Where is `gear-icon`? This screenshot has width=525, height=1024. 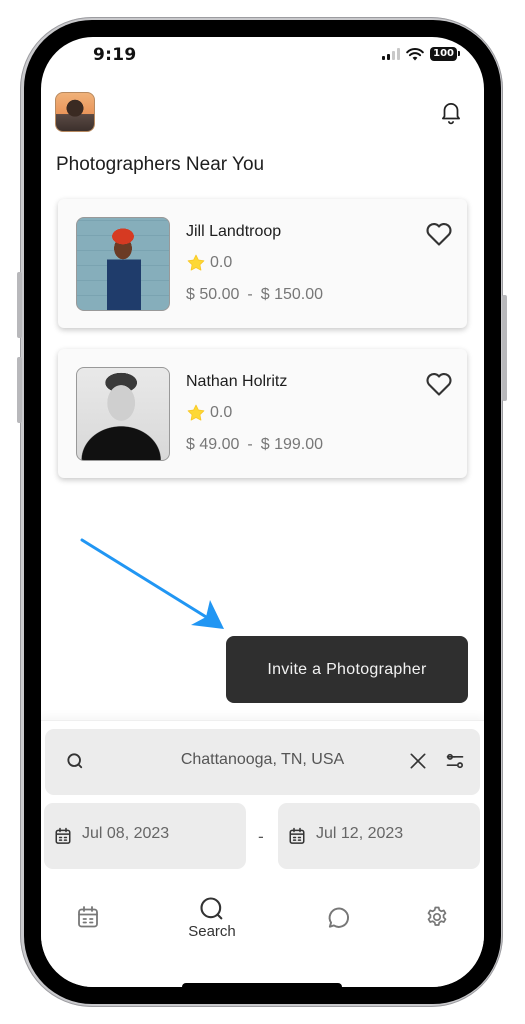
gear-icon is located at coordinates (437, 916).